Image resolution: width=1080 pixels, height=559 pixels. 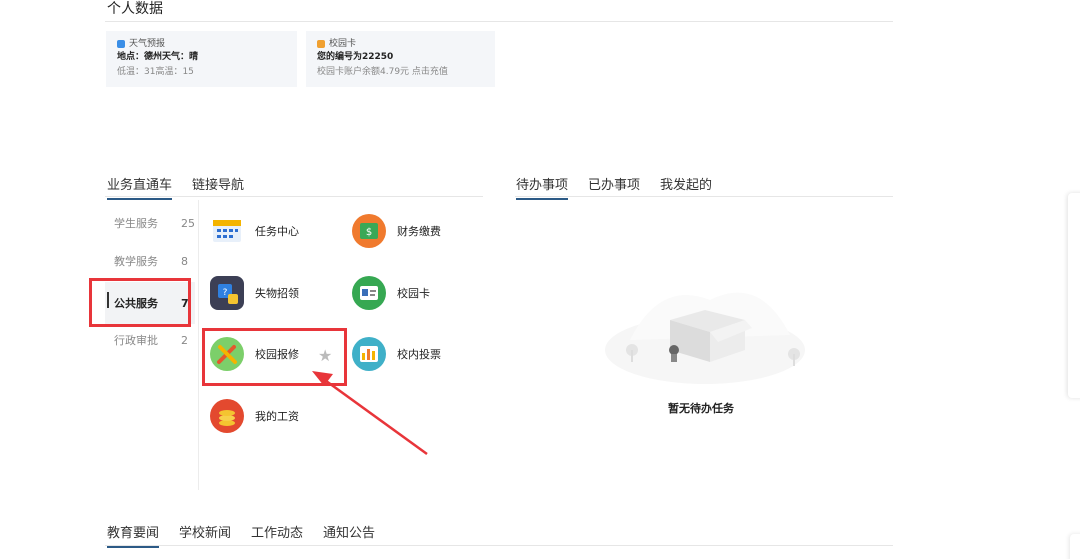 What do you see at coordinates (188, 223) in the screenshot?
I see `category-count: 25` at bounding box center [188, 223].